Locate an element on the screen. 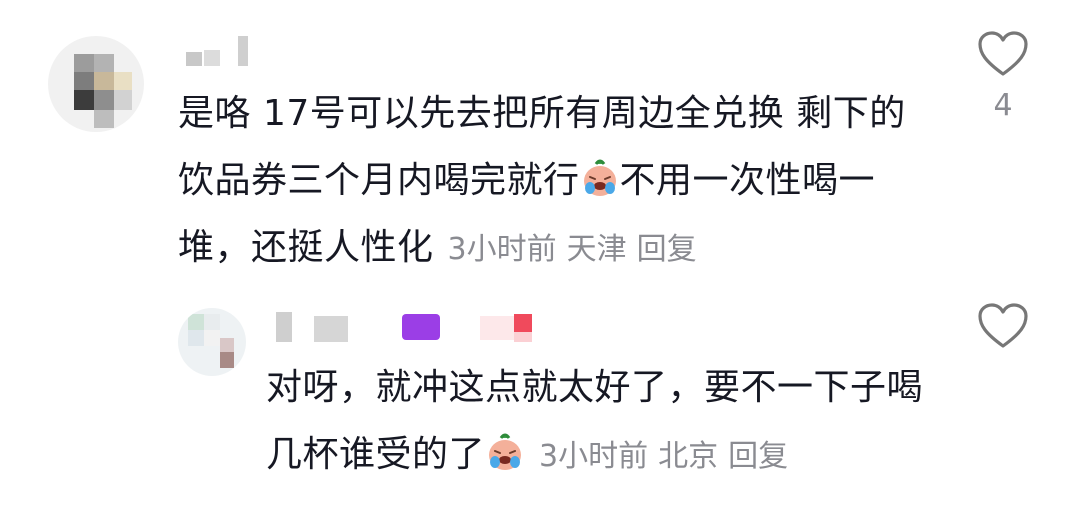  like-button: 4 is located at coordinates (1003, 76).